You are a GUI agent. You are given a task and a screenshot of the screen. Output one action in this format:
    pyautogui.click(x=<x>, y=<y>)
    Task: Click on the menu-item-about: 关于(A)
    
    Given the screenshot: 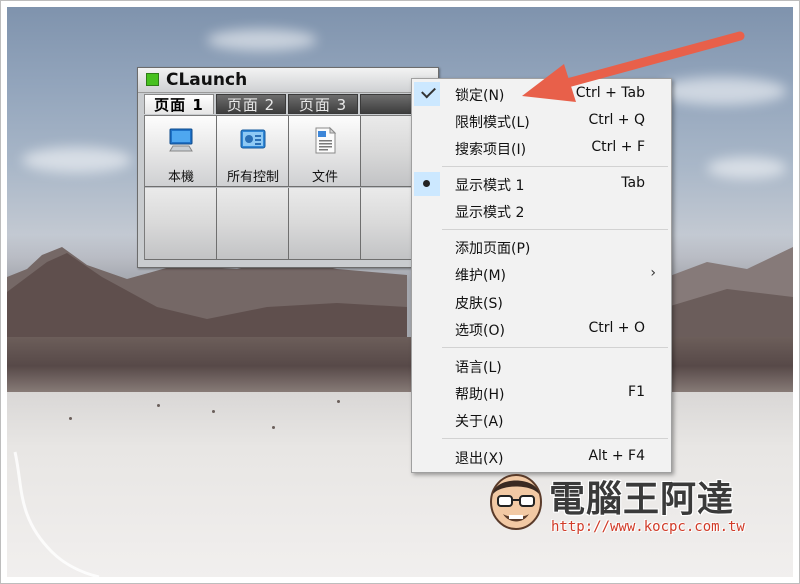 What is the action you would take?
    pyautogui.click(x=541, y=420)
    